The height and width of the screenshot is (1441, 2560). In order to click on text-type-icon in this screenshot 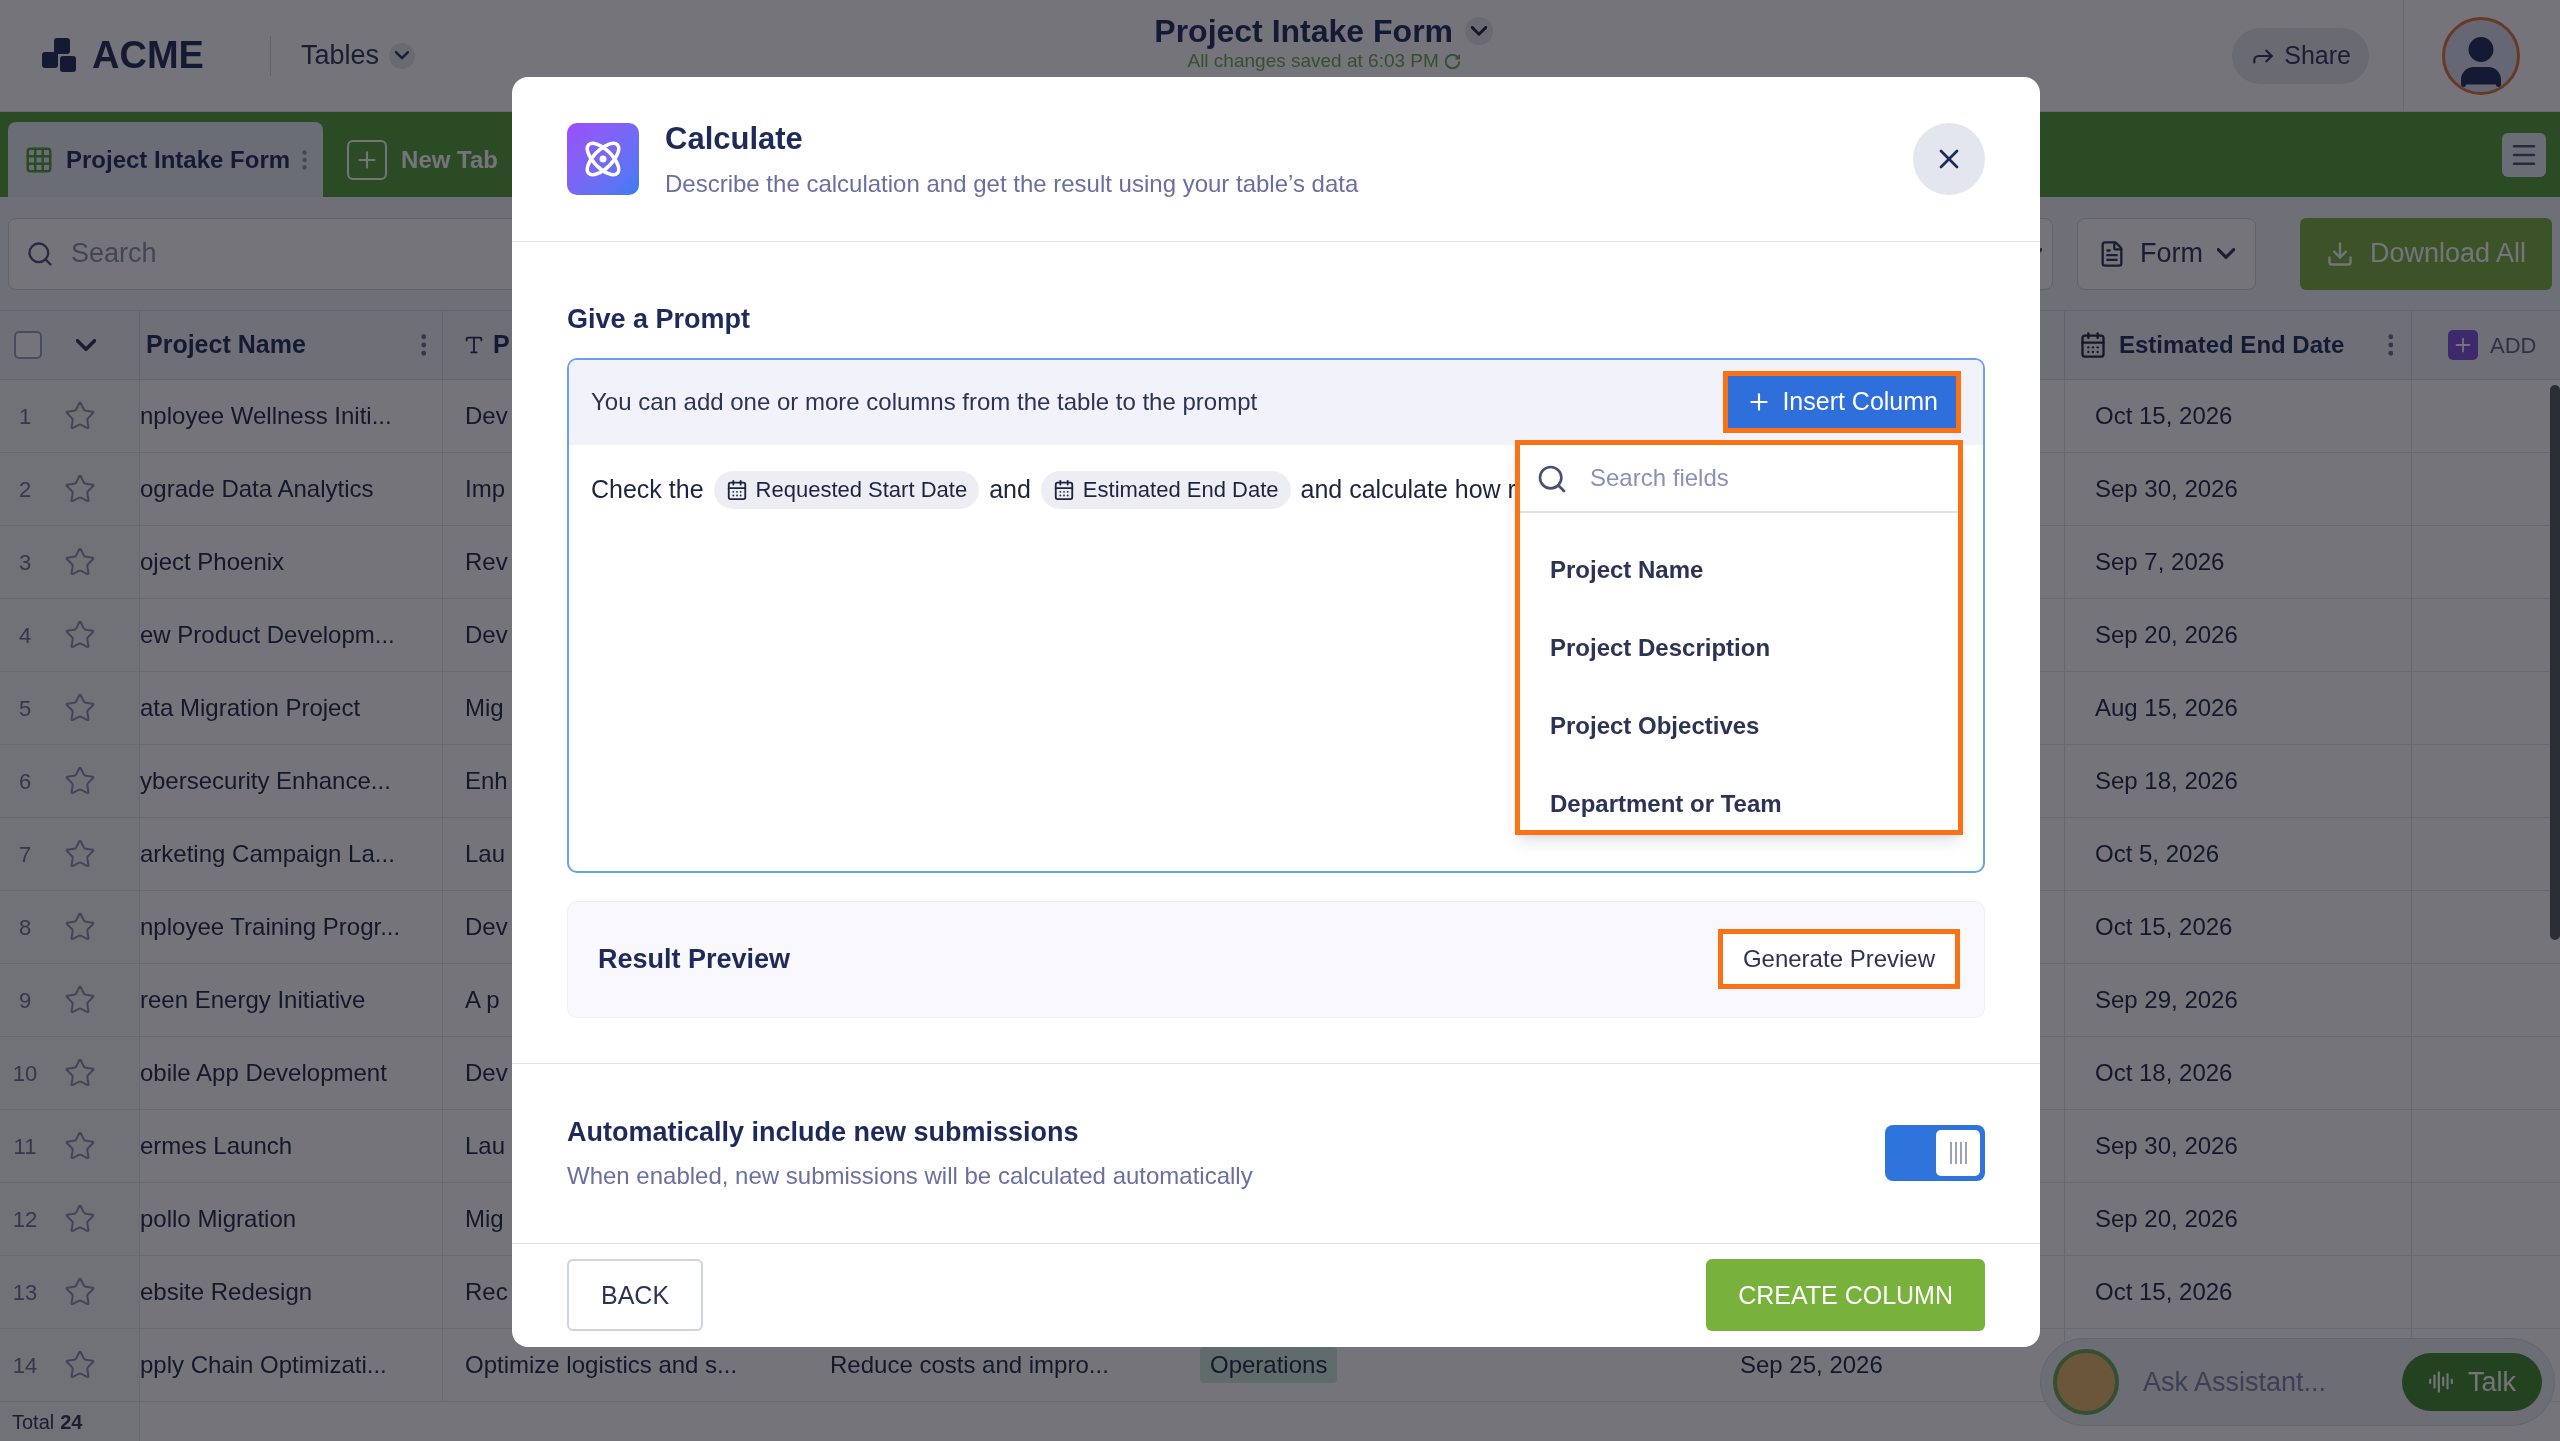, I will do `click(474, 345)`.